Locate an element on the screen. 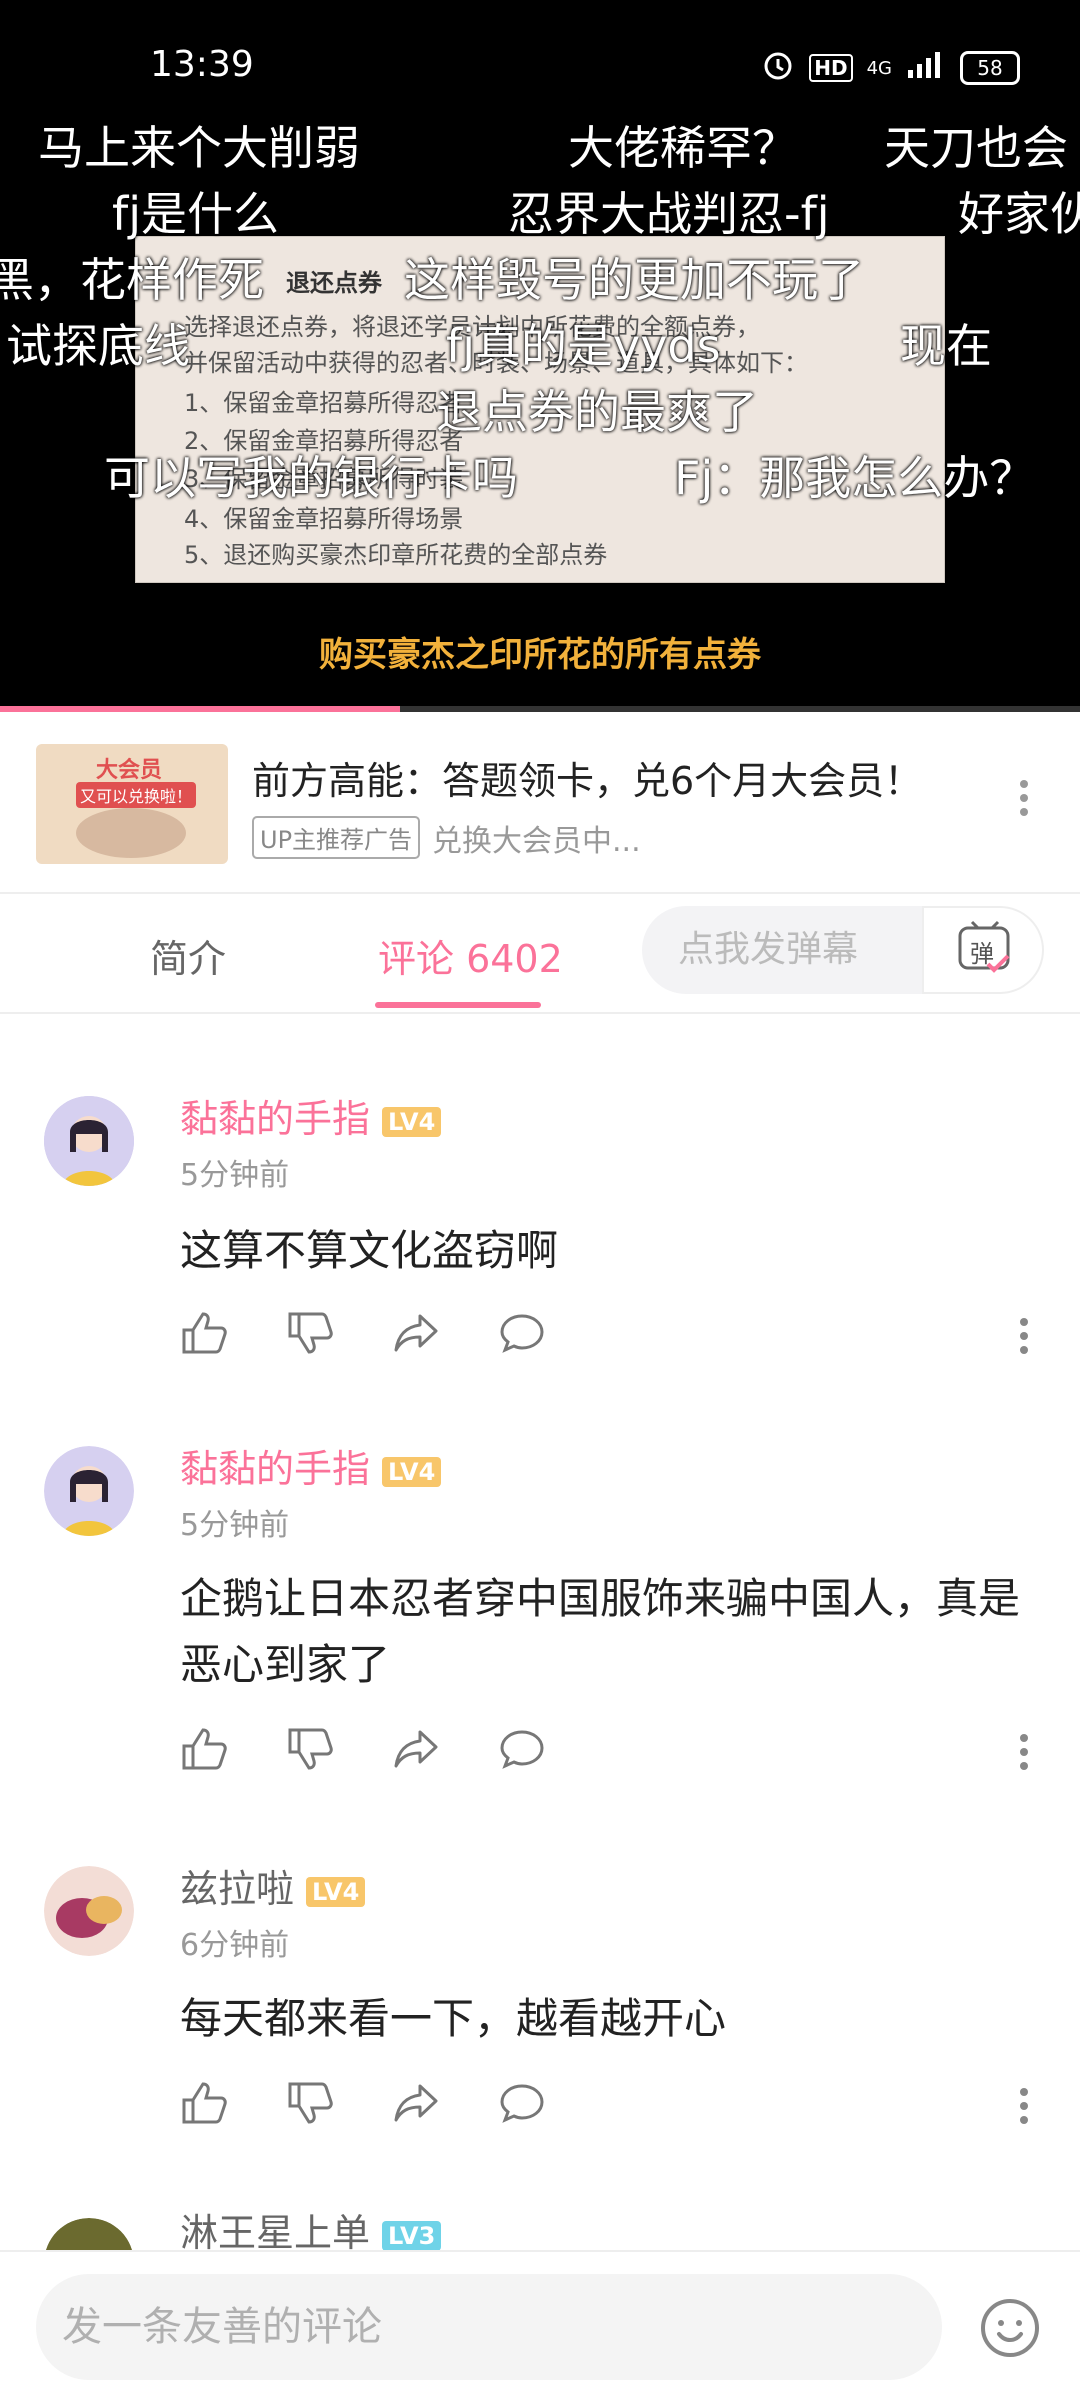 Image resolution: width=1080 pixels, height=2402 pixels. ad-title: 前方高能：答题领卡，兑6个月大会员！ is located at coordinates (587, 781).